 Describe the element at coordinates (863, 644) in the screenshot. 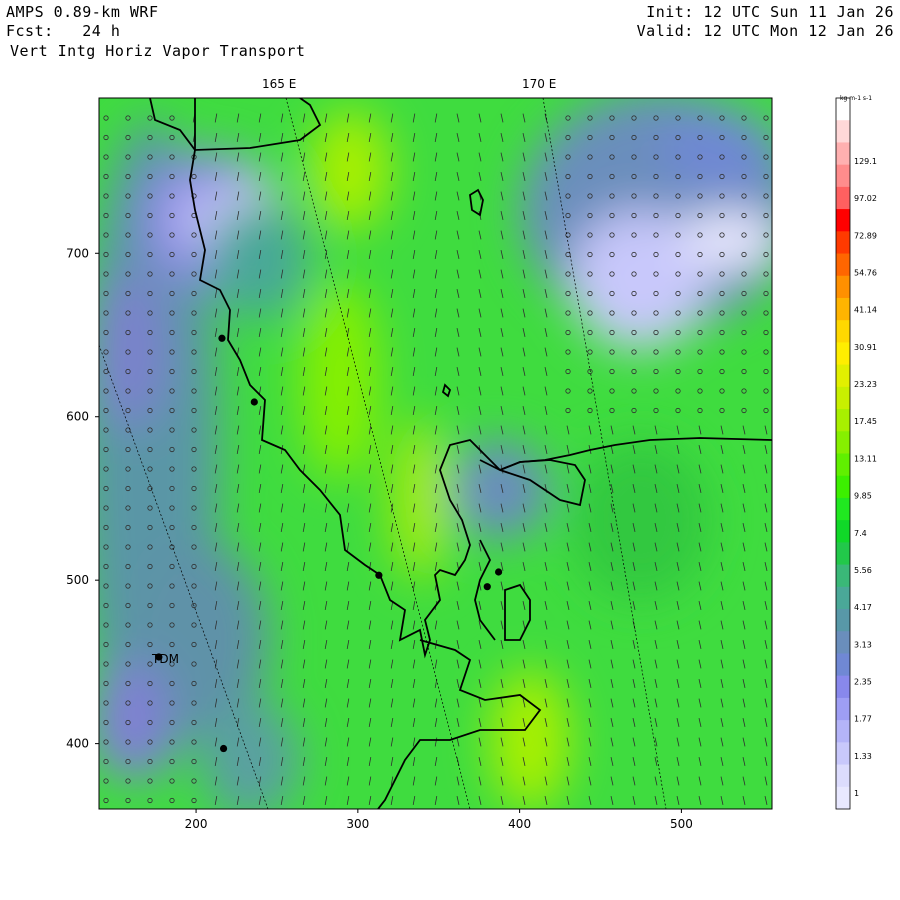

I see `colorbar-level-label: 3.13` at that location.